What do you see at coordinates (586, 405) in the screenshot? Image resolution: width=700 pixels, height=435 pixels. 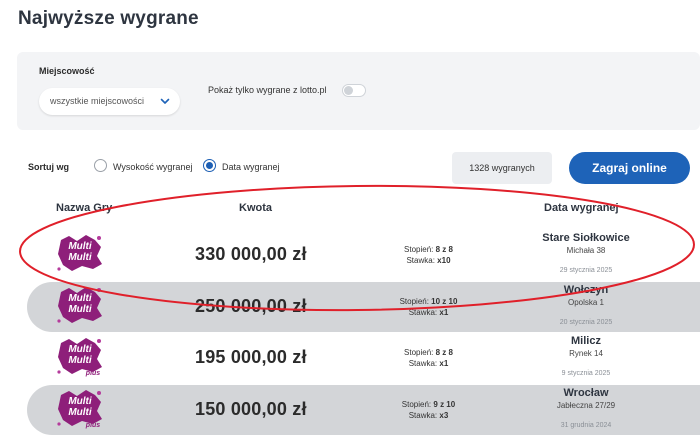 I see `win-street: Jabłeczna 27/29` at bounding box center [586, 405].